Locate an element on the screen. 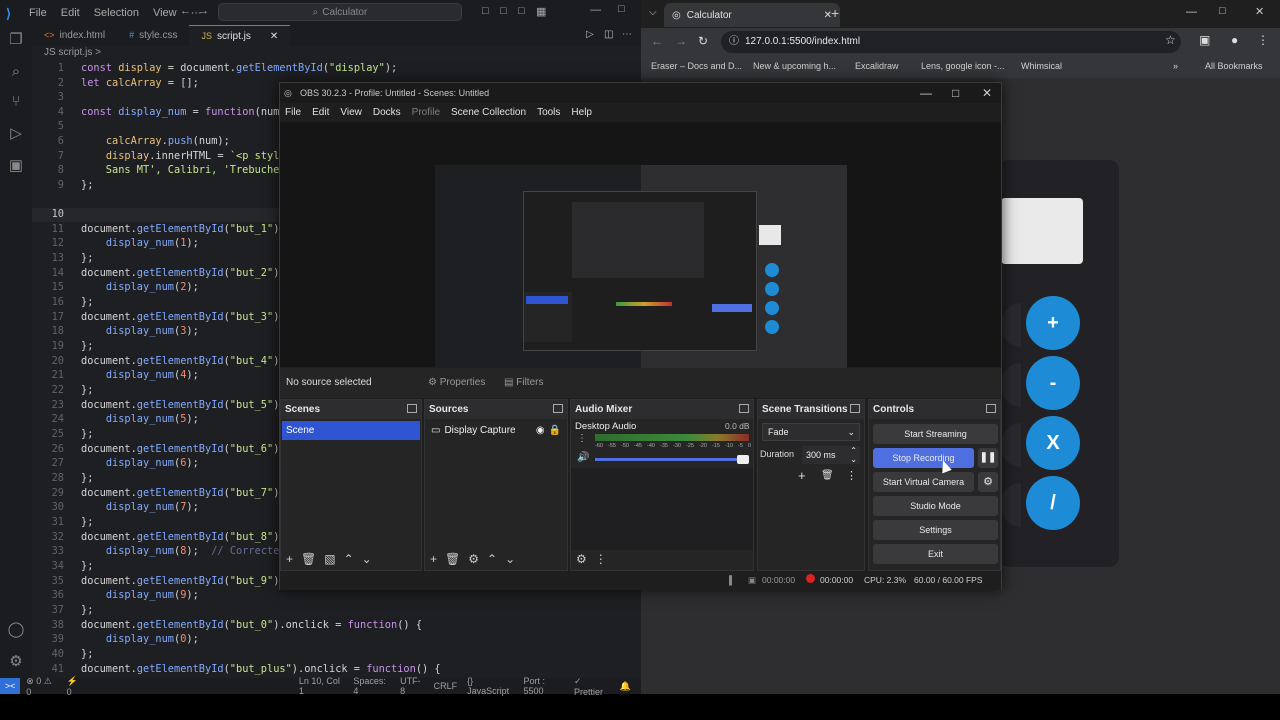  tab-search-icon: ⌵ is located at coordinates (653, 12).